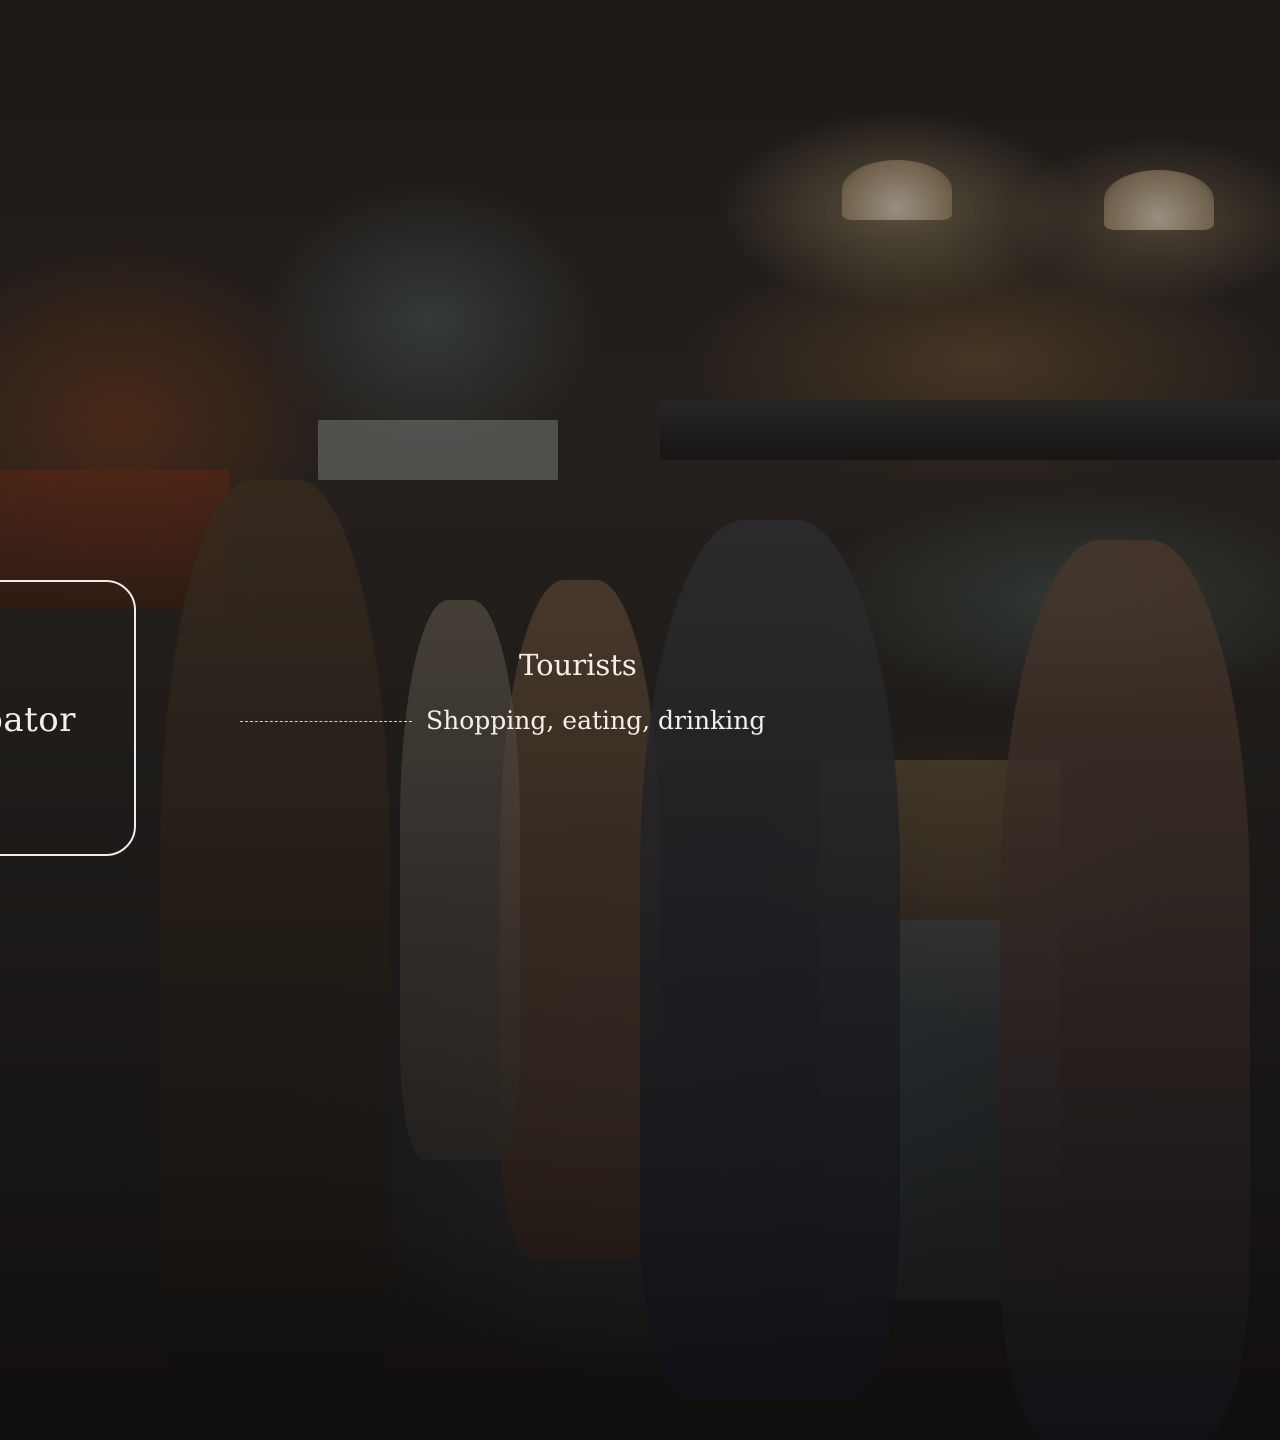 The width and height of the screenshot is (1280, 1440). Describe the element at coordinates (326, 721) in the screenshot. I see `dashed-connector-line` at that location.